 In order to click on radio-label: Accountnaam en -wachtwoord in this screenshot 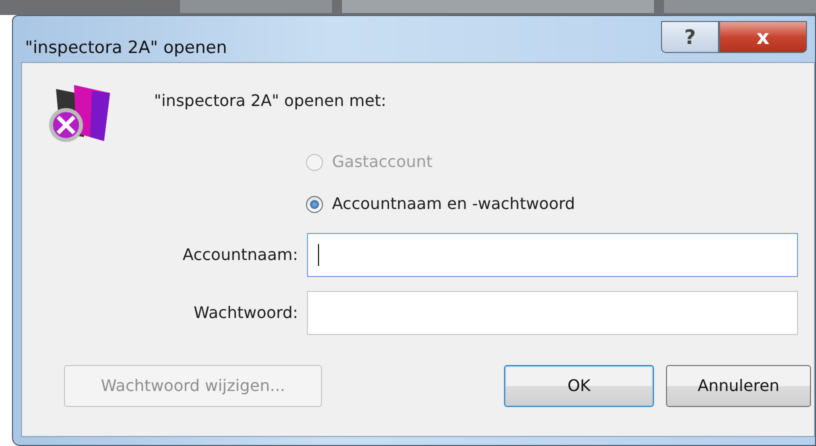, I will do `click(454, 204)`.